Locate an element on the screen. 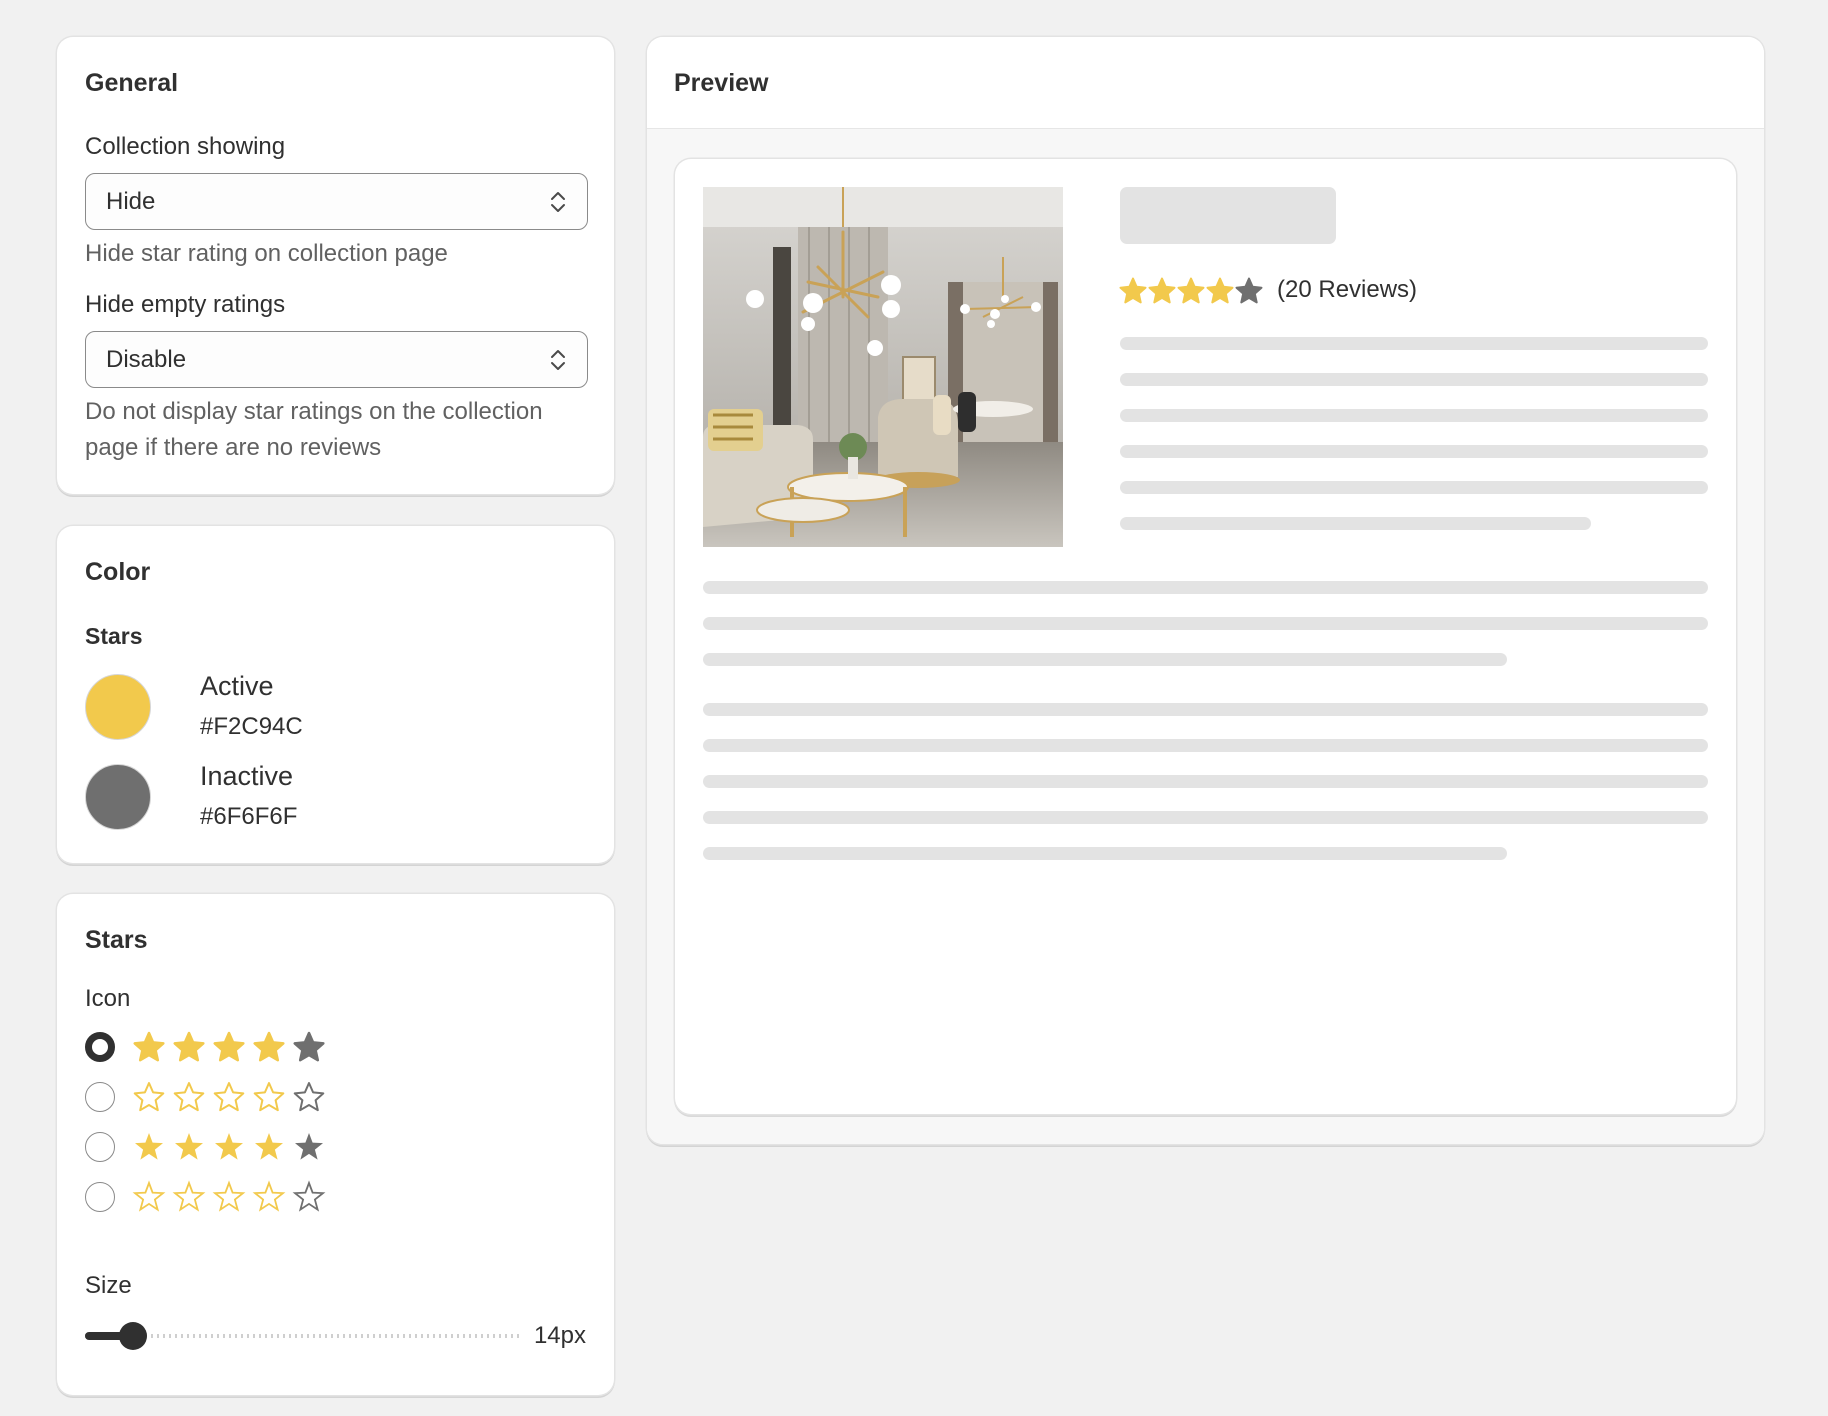 This screenshot has height=1416, width=1828. preview-header: Preview is located at coordinates (1205, 83).